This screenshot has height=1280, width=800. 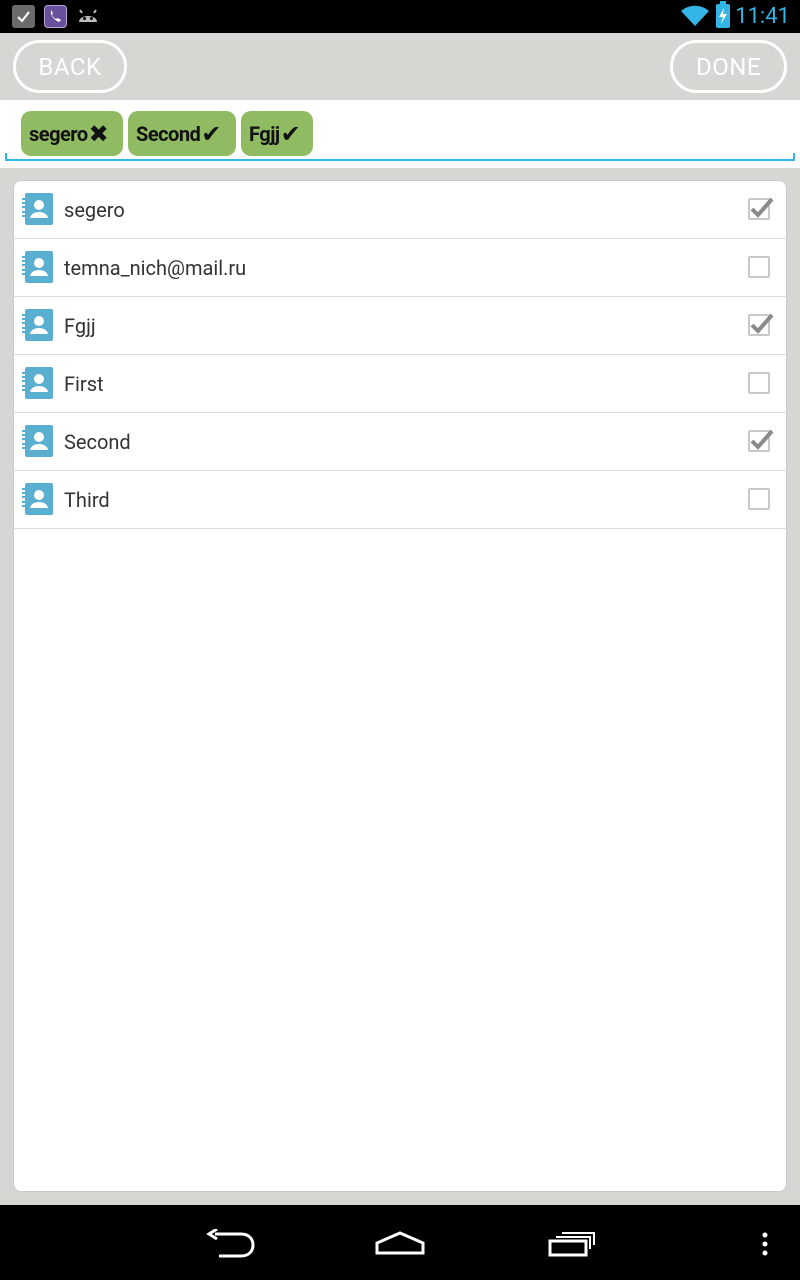 I want to click on done-button: DONE, so click(x=728, y=66).